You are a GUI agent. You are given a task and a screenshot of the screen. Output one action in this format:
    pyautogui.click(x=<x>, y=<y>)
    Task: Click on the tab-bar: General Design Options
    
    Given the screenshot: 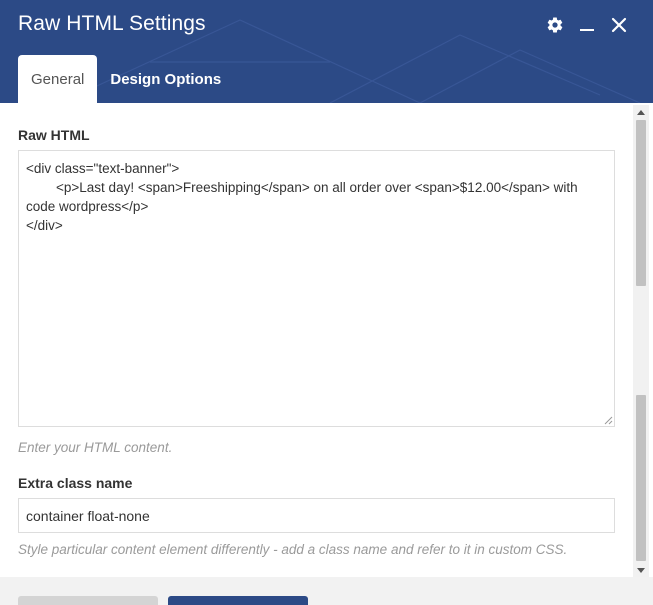 What is the action you would take?
    pyautogui.click(x=126, y=79)
    